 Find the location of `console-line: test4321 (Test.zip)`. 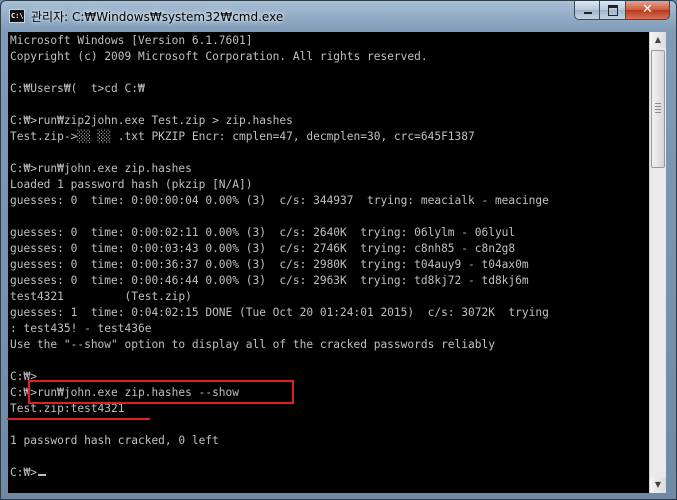

console-line: test4321 (Test.zip) is located at coordinates (101, 296).